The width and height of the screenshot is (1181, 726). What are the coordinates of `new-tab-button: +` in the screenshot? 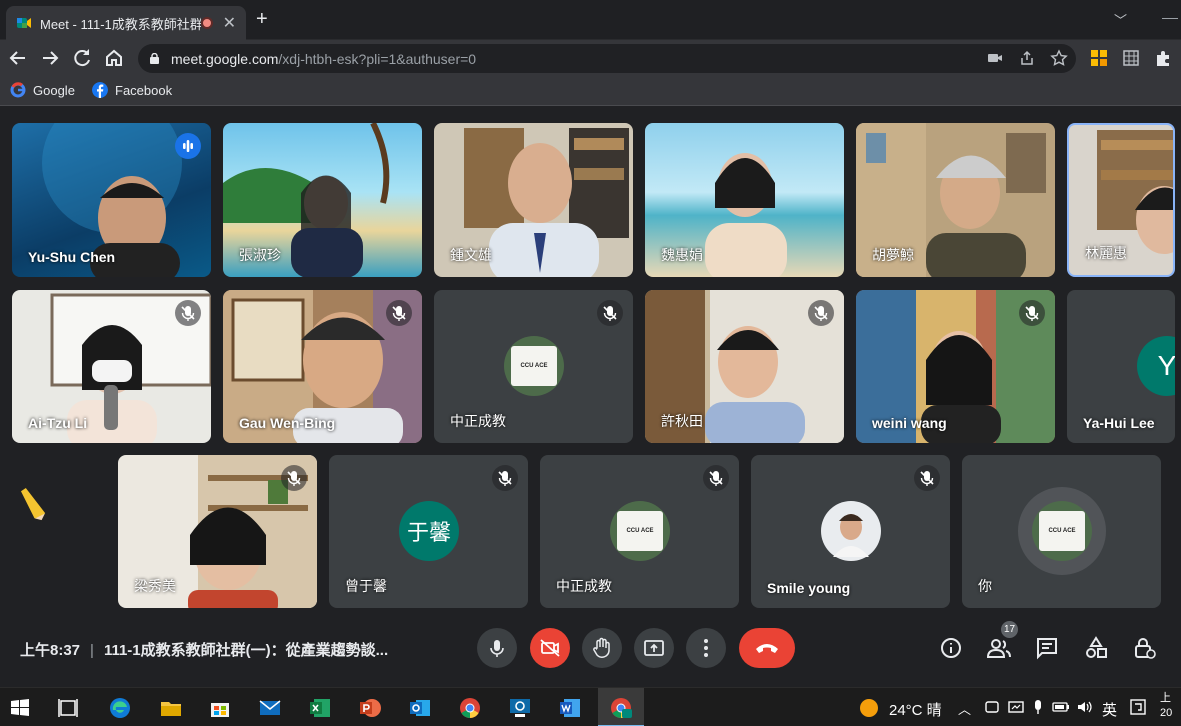 It's located at (262, 19).